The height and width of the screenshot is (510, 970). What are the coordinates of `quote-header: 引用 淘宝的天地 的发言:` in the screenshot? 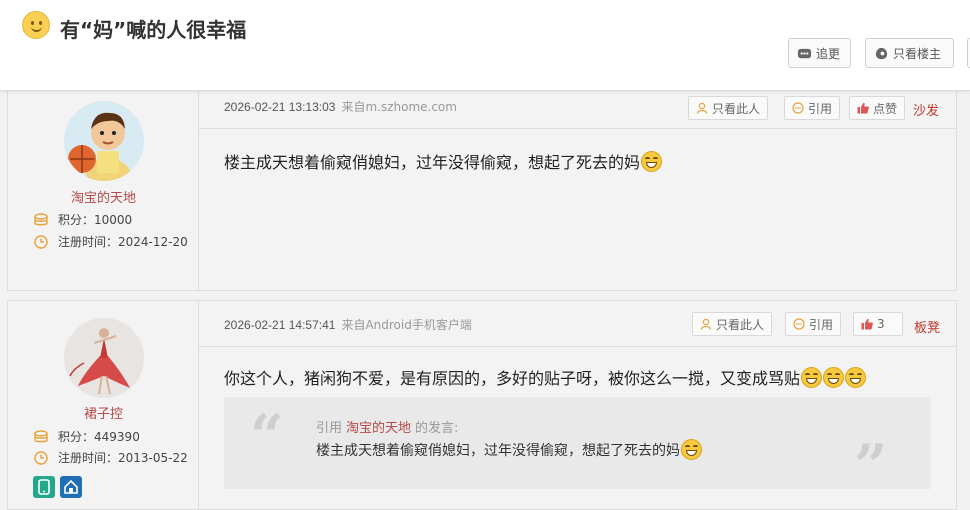 It's located at (387, 426).